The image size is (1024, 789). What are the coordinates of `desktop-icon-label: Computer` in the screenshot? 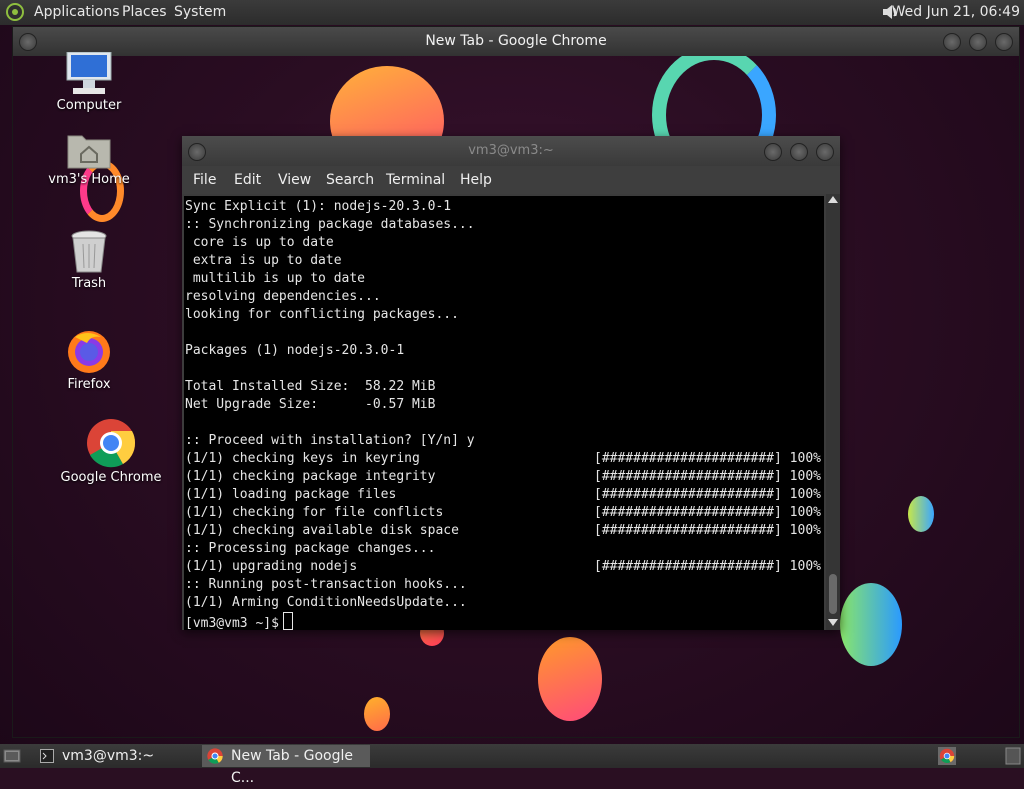 It's located at (89, 105).